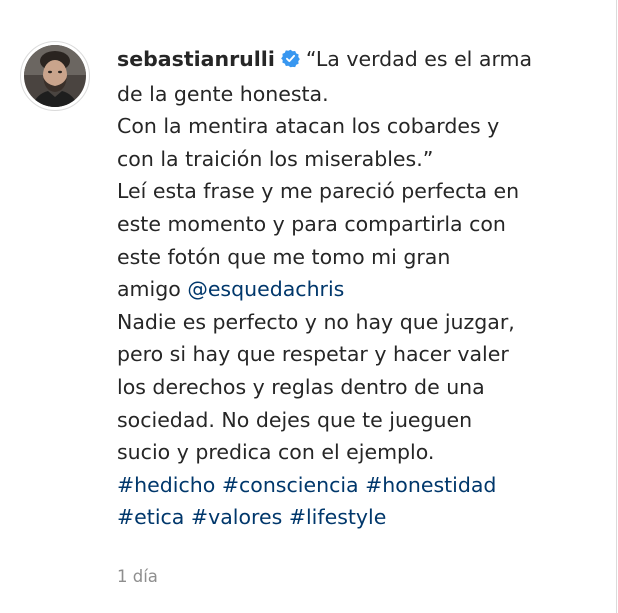 The height and width of the screenshot is (613, 618). Describe the element at coordinates (313, 354) in the screenshot. I see `caption-line: pero si hay que respetar y hacer valer` at that location.